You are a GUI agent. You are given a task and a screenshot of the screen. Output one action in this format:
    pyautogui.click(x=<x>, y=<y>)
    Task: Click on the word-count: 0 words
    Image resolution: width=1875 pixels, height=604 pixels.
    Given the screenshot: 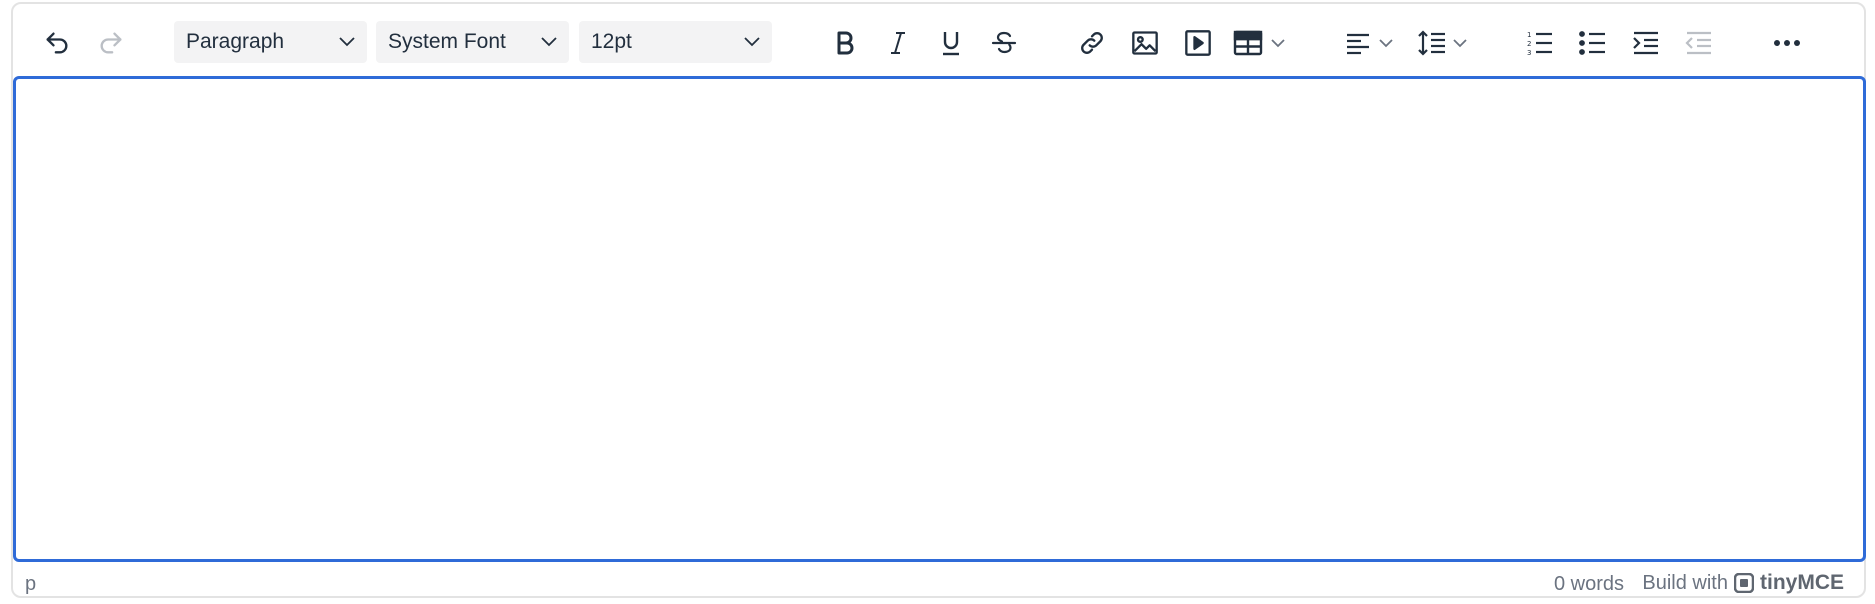 What is the action you would take?
    pyautogui.click(x=1589, y=584)
    